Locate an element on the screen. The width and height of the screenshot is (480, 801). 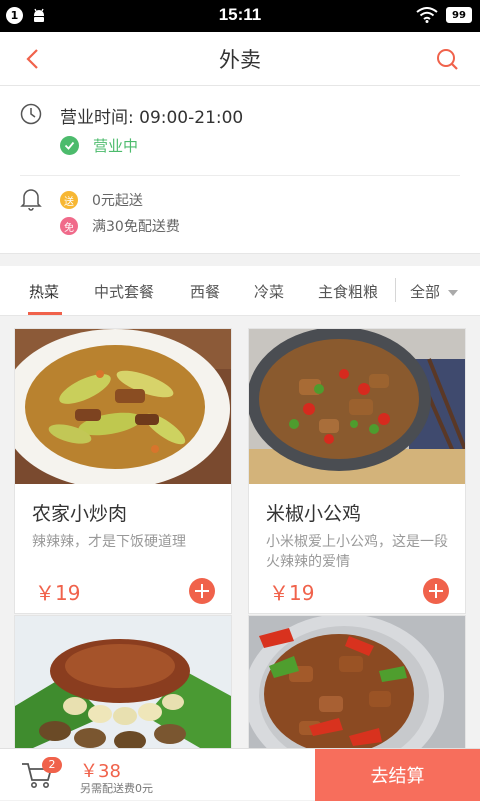
divider is located at coordinates (240, 175).